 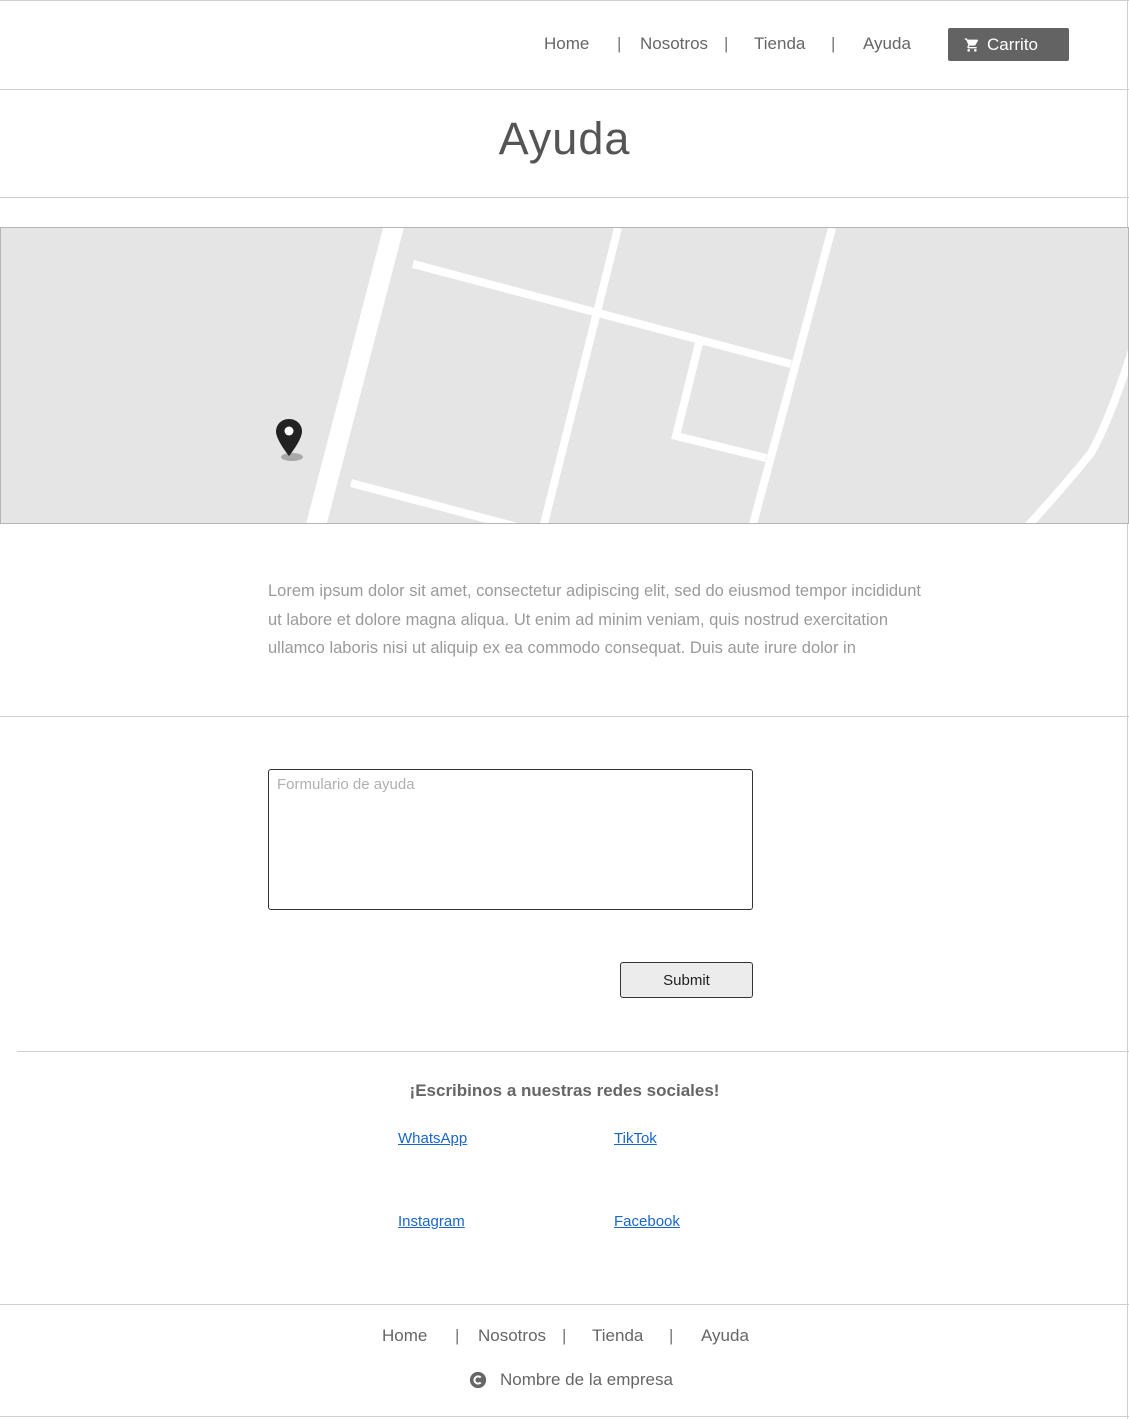 I want to click on footer-divider, so click(x=564, y=1304).